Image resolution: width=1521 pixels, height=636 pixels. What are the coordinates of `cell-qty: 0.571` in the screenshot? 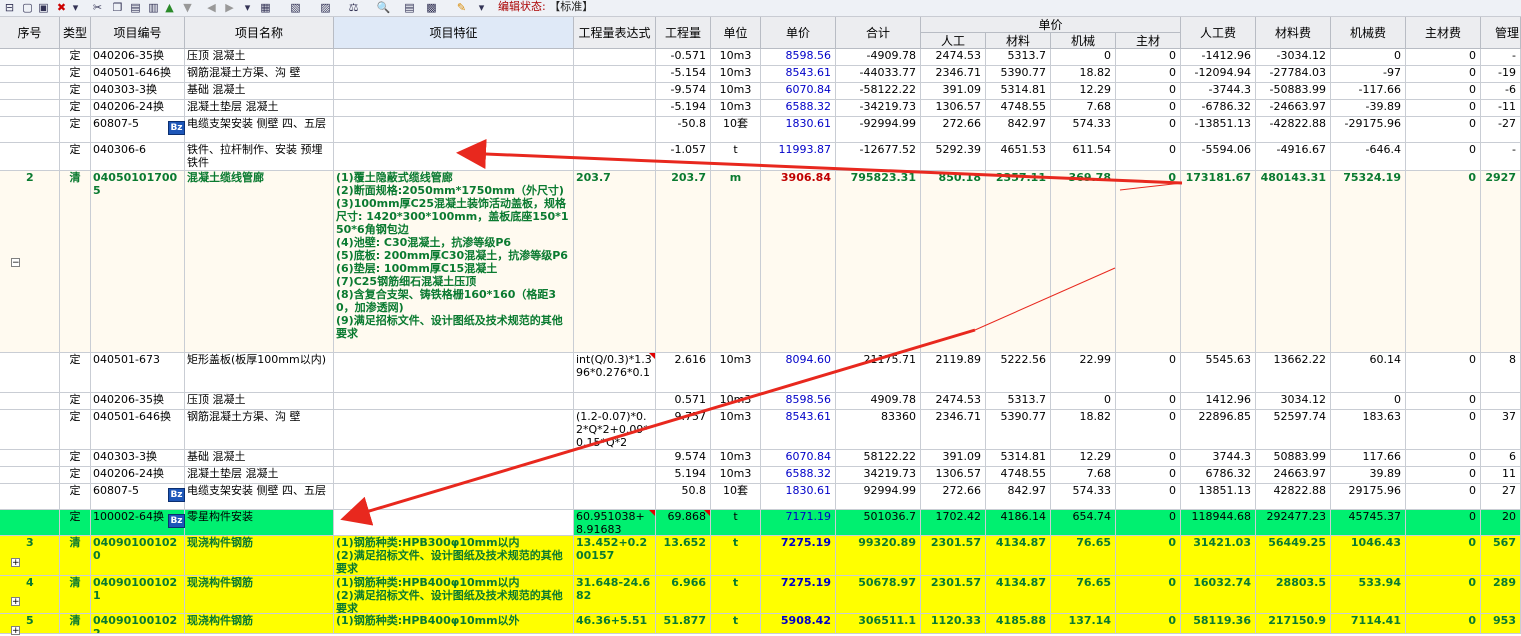 It's located at (683, 401).